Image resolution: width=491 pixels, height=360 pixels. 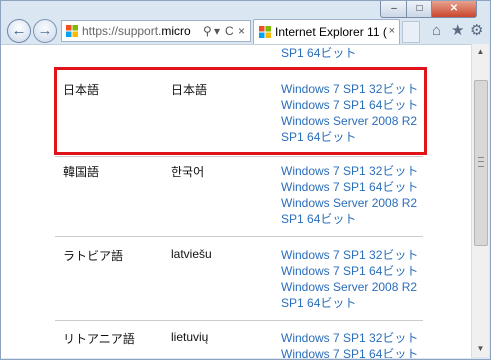 I want to click on forward-arrow-icon: →, so click(x=45, y=30).